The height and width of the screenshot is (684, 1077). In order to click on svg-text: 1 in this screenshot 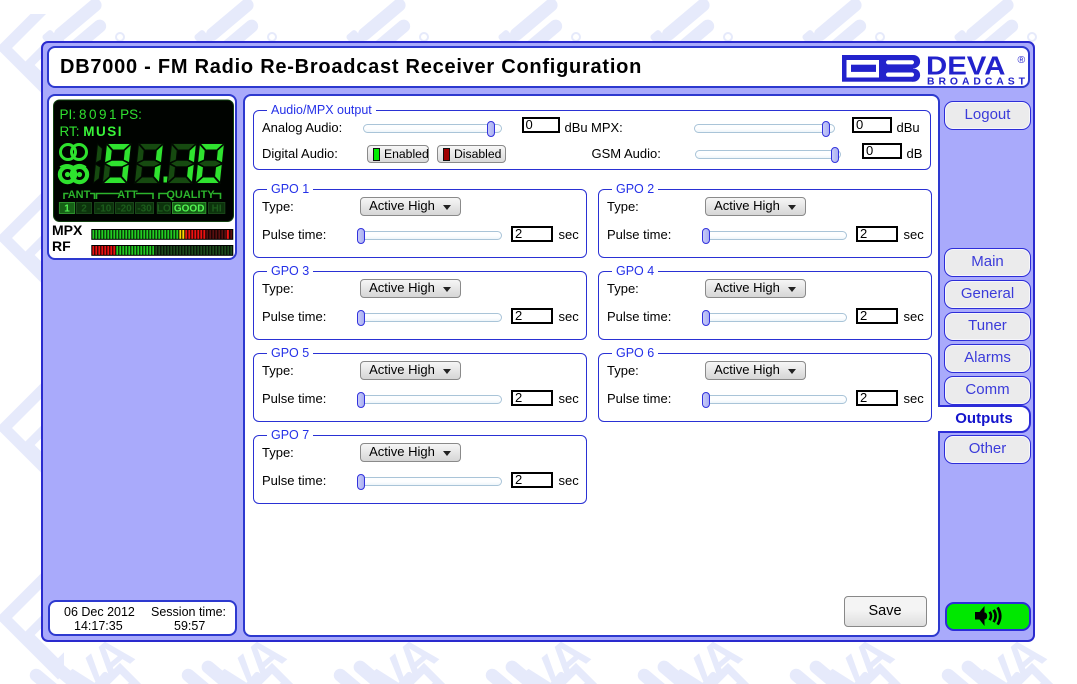, I will do `click(67, 209)`.